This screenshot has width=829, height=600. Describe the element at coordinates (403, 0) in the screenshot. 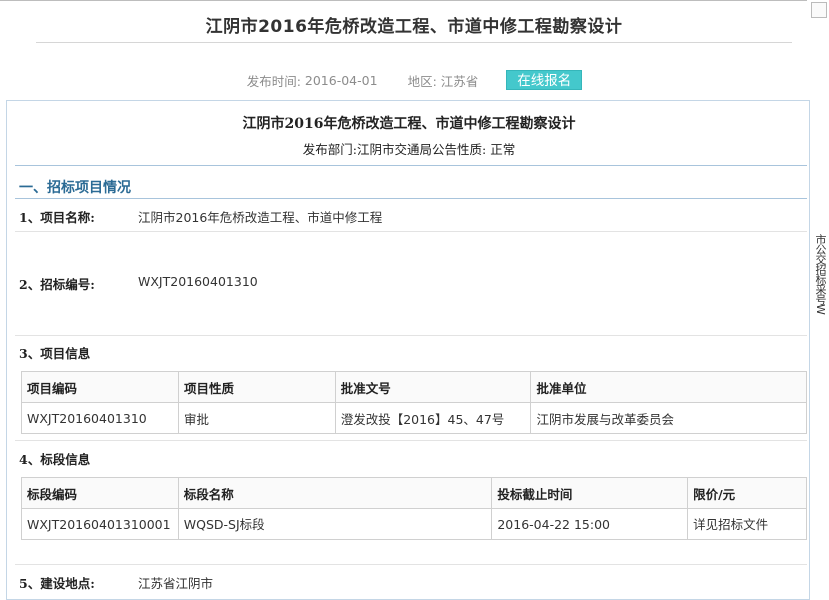

I see `window-top-border` at that location.